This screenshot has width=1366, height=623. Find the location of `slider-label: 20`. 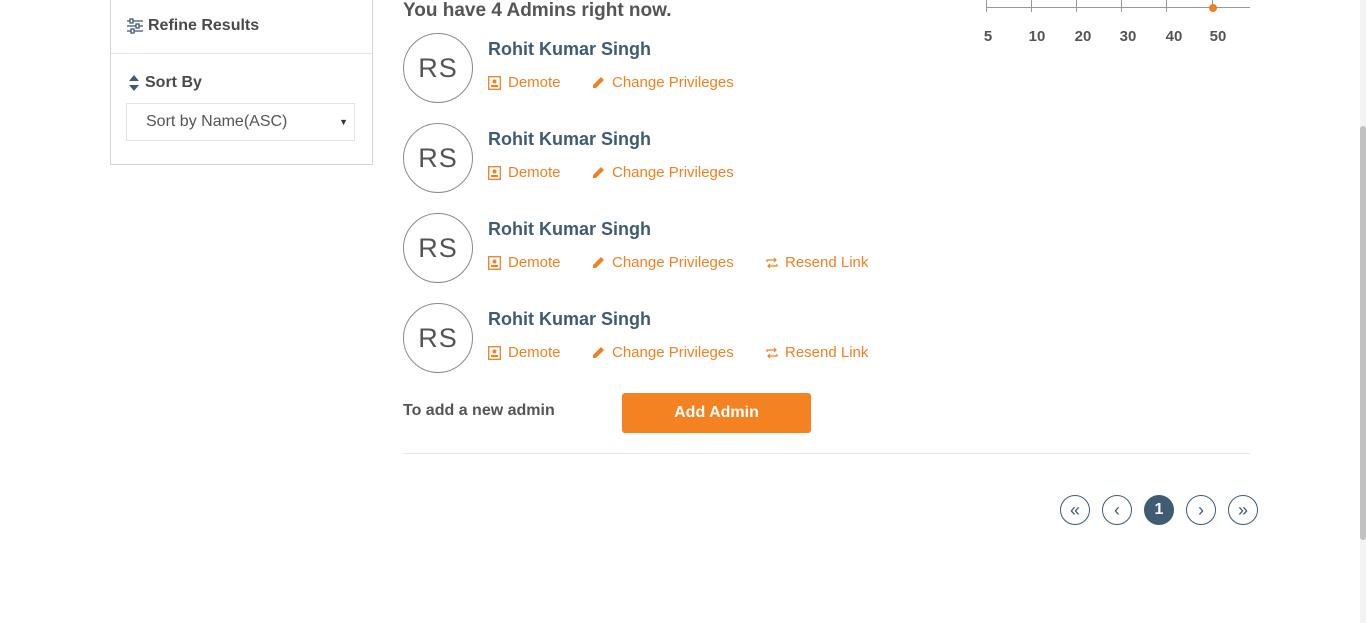

slider-label: 20 is located at coordinates (1083, 36).